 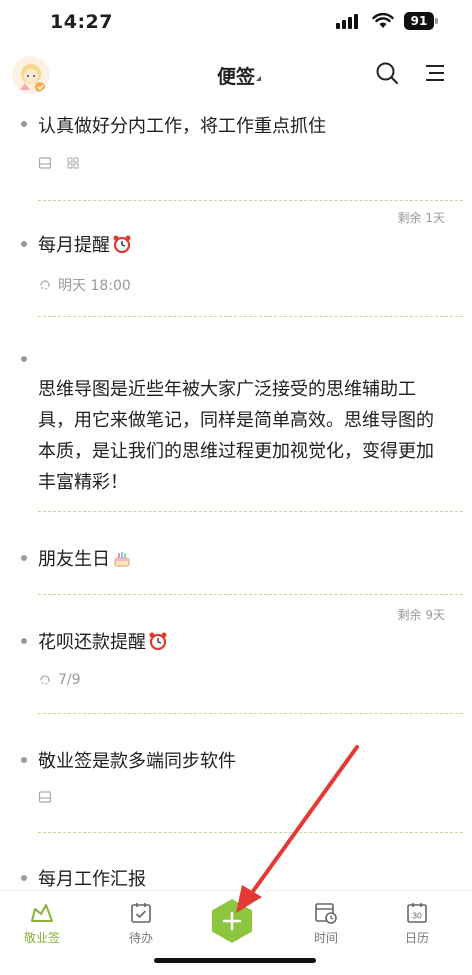 I want to click on note-title: 每月工作汇报, so click(x=92, y=879).